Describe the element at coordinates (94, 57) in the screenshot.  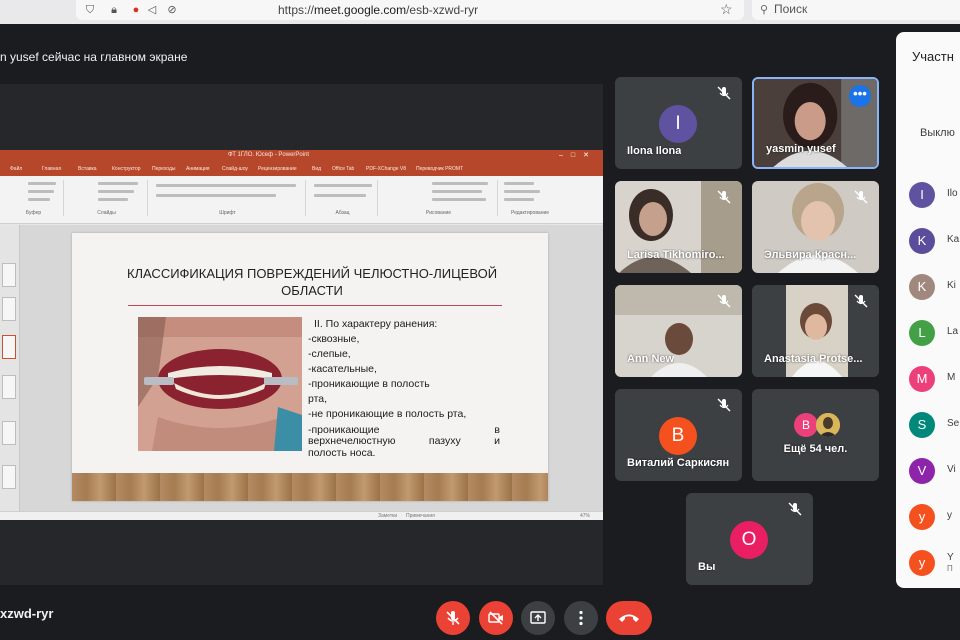
I see `presenting-banner: n yusef сейчас на главном экране` at that location.